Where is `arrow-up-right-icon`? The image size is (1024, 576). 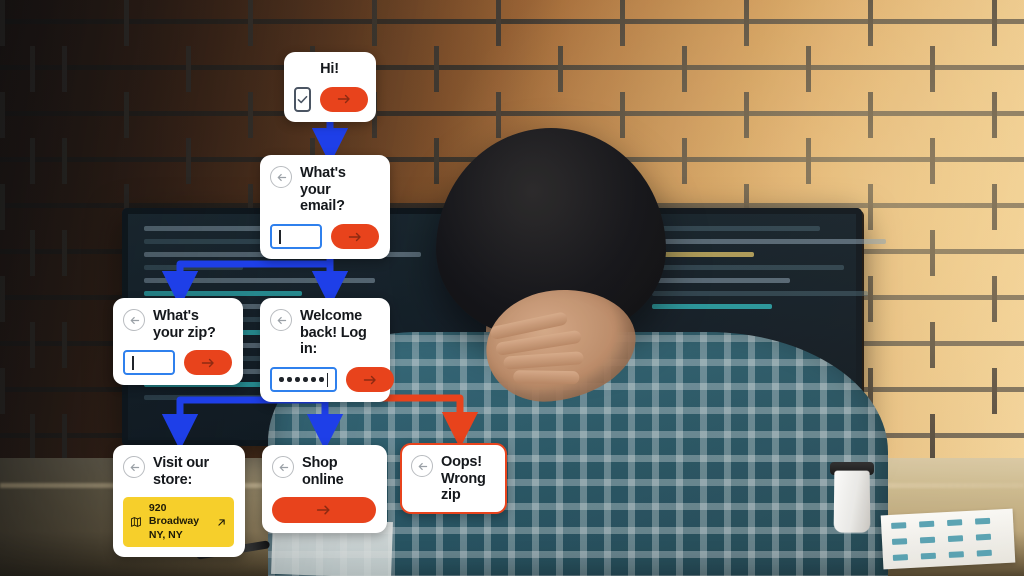
arrow-up-right-icon is located at coordinates (221, 522).